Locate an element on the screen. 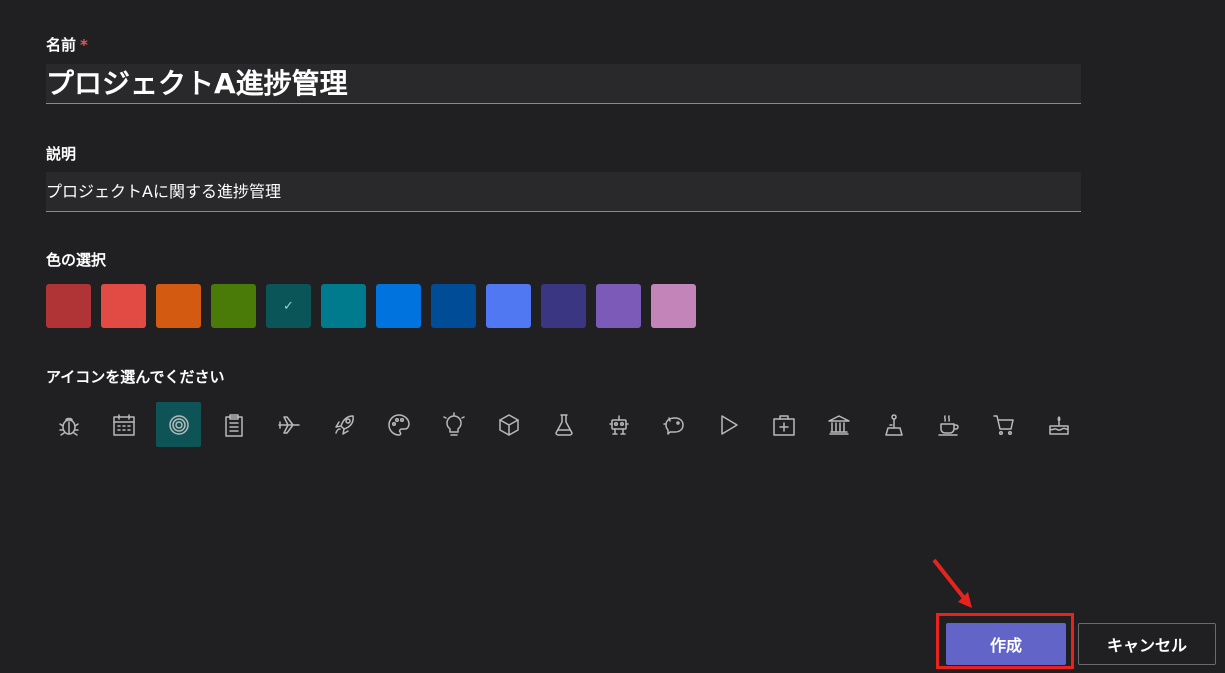 The width and height of the screenshot is (1225, 673). description-label: 説明 is located at coordinates (61, 154).